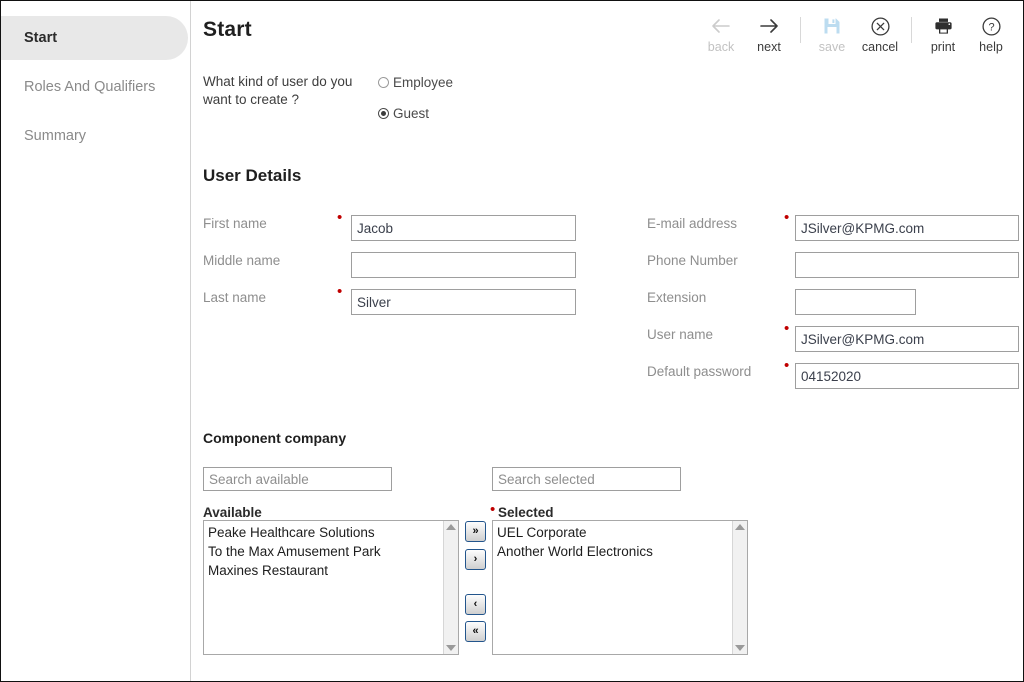 This screenshot has height=682, width=1024. What do you see at coordinates (275, 438) in the screenshot?
I see `component-company-heading: Component company` at bounding box center [275, 438].